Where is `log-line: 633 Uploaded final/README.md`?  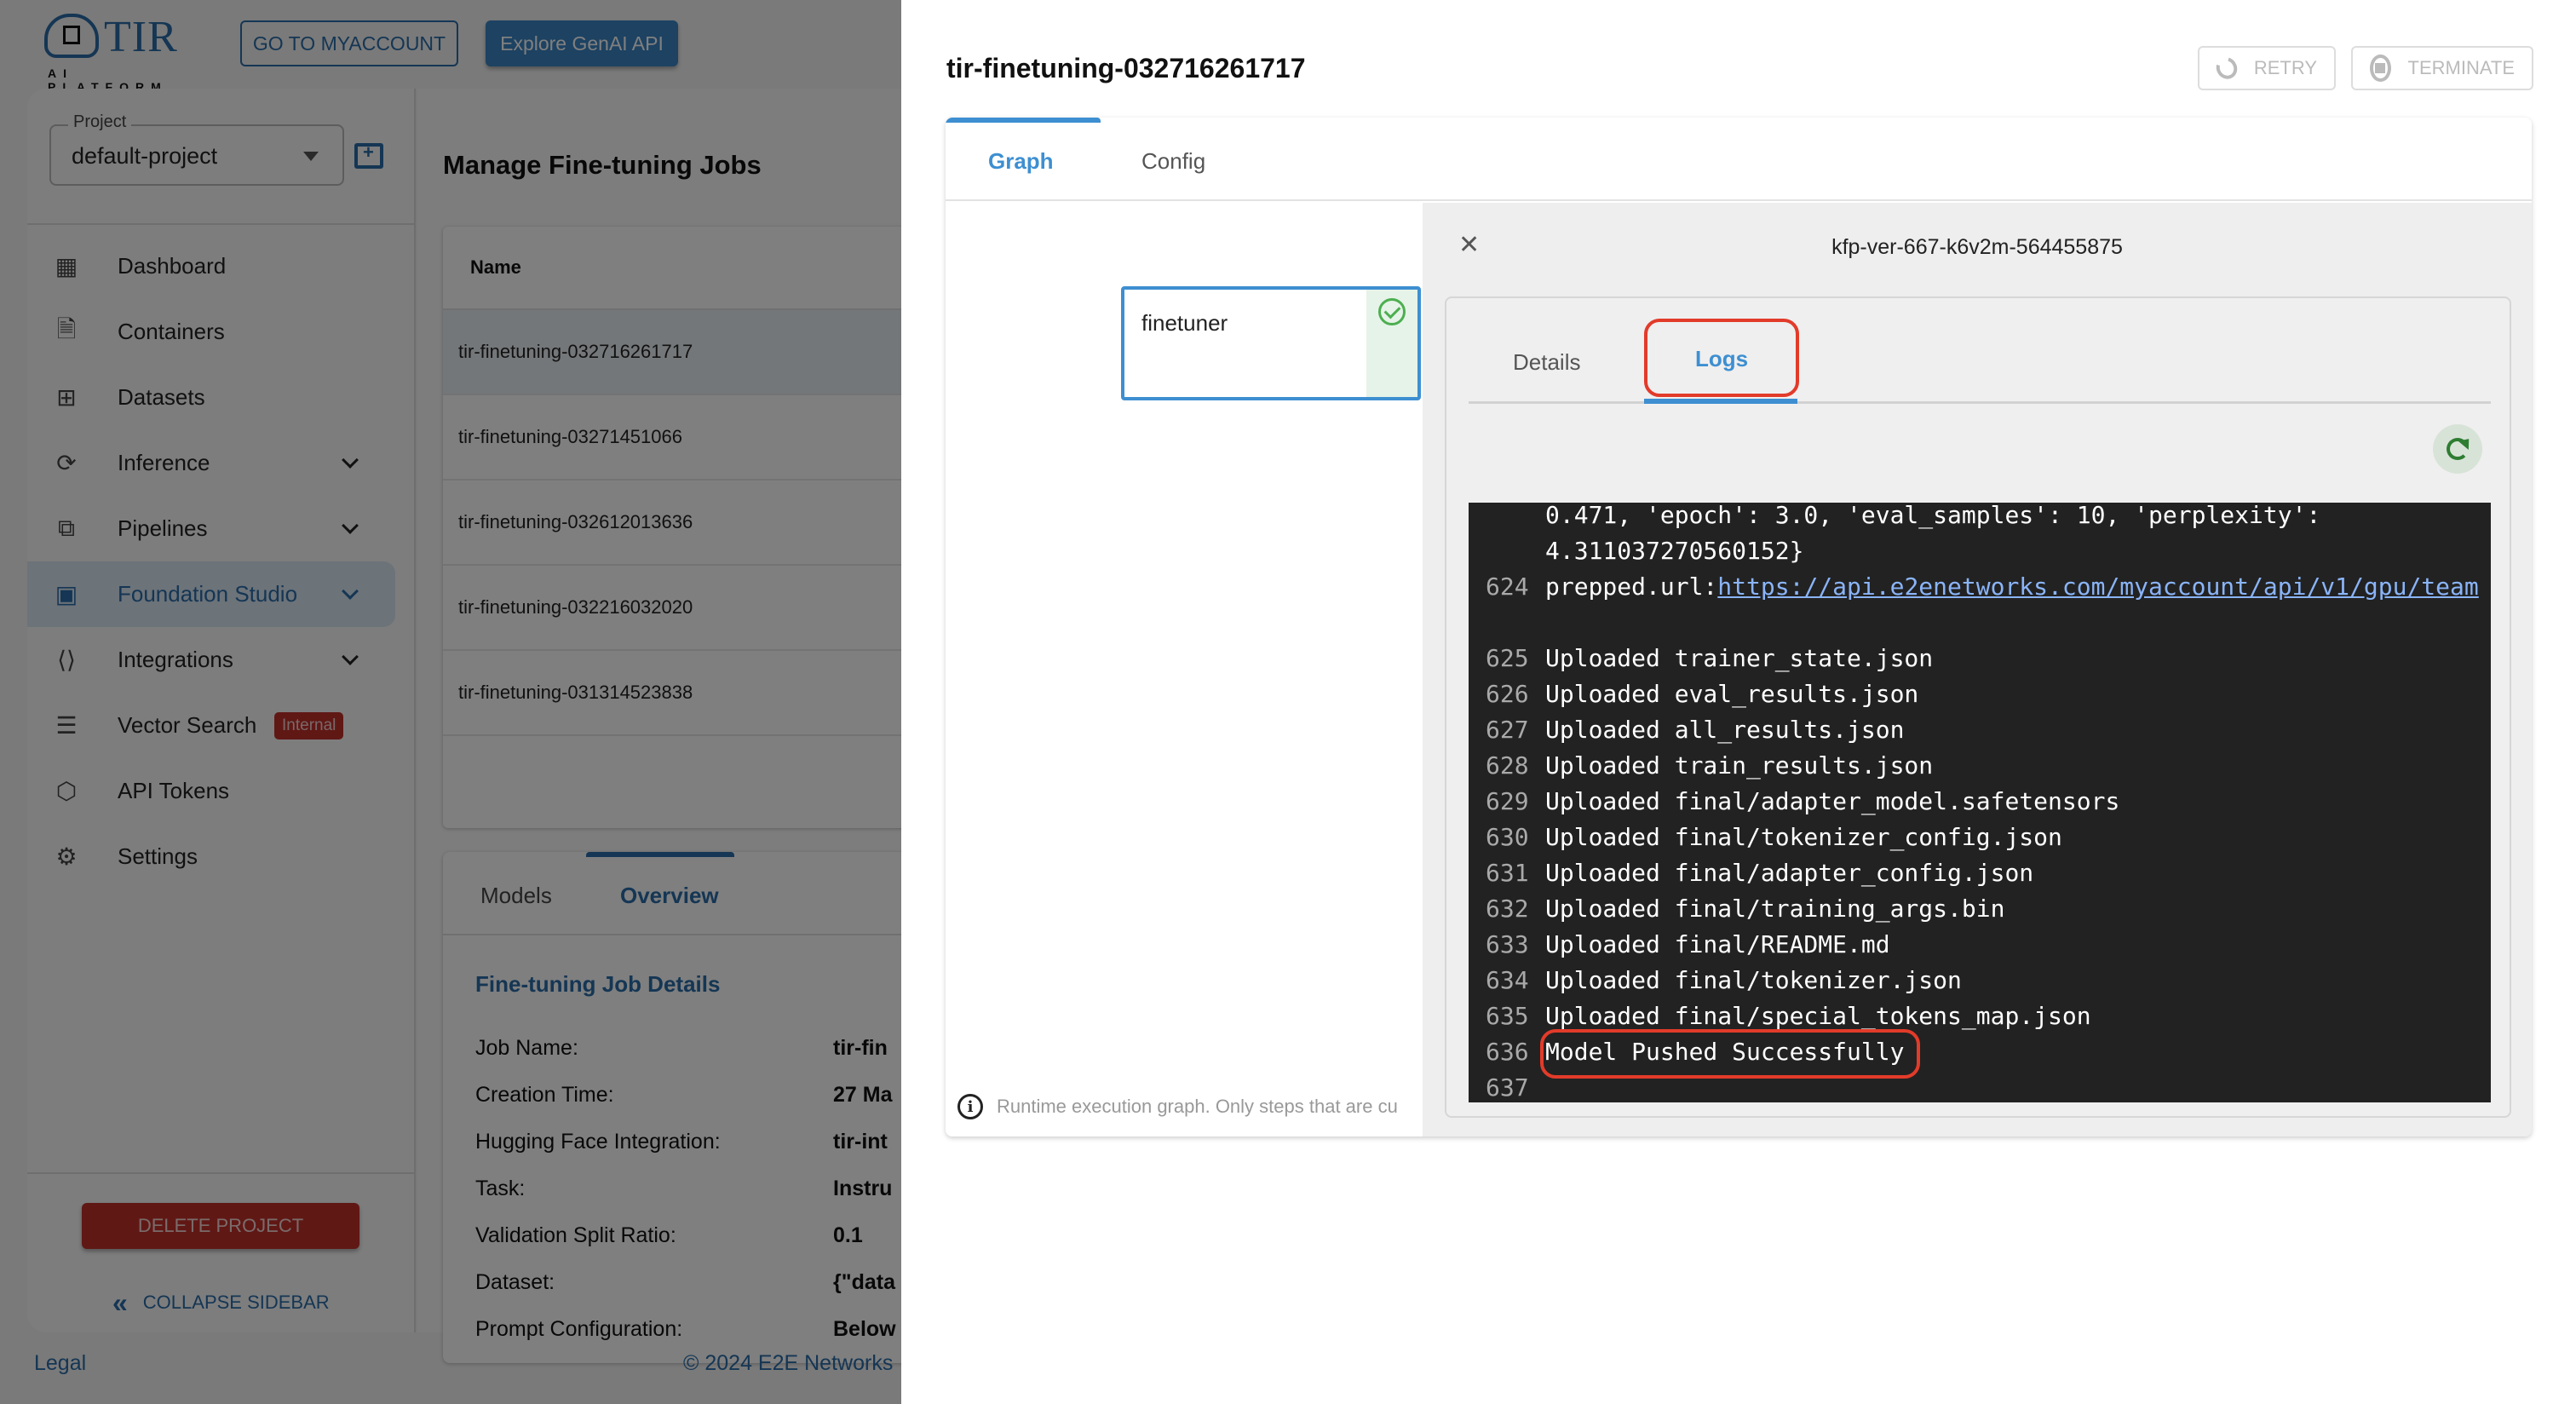
log-line: 633 Uploaded final/README.md is located at coordinates (1980, 945).